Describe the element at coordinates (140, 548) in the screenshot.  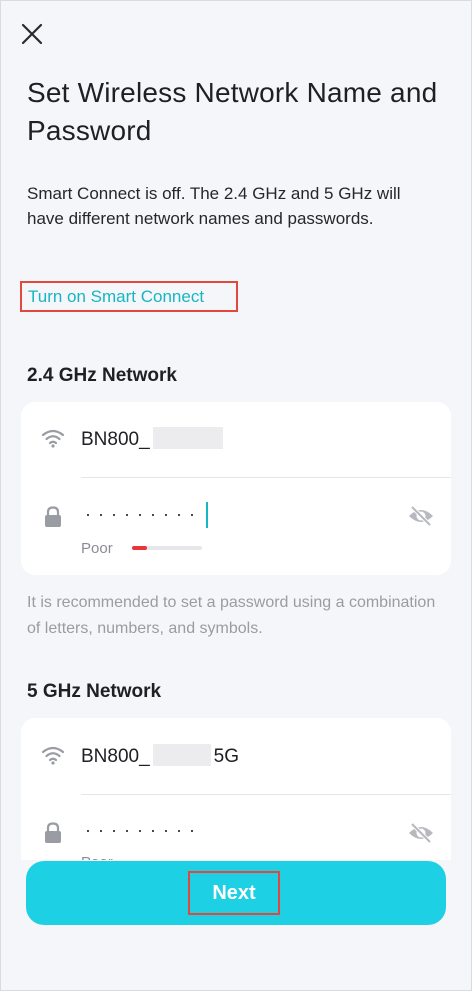
I see `password-strength-fill` at that location.